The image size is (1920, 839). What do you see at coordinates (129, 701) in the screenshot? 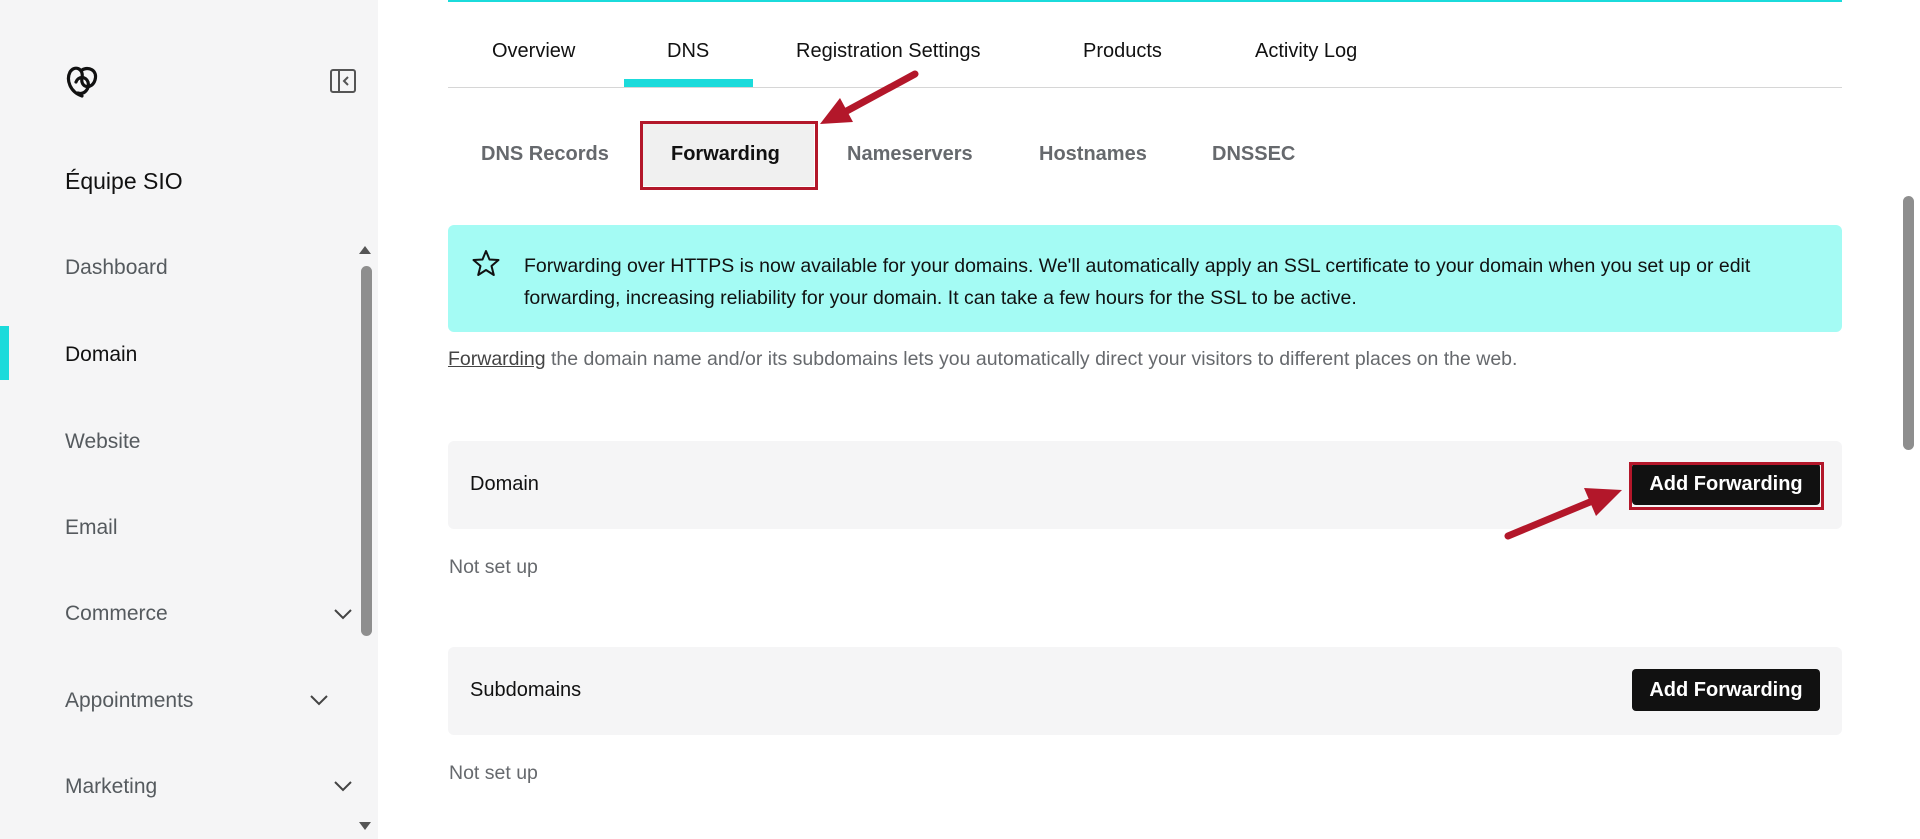
I see `sidebar-item-appointments: Appointments` at bounding box center [129, 701].